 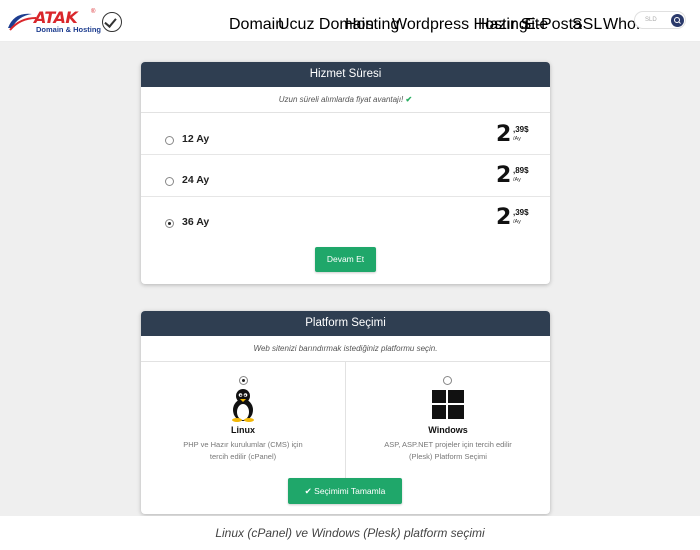 I want to click on platform-desc-line2: (Plesk) Platform Seçimi, so click(x=448, y=456).